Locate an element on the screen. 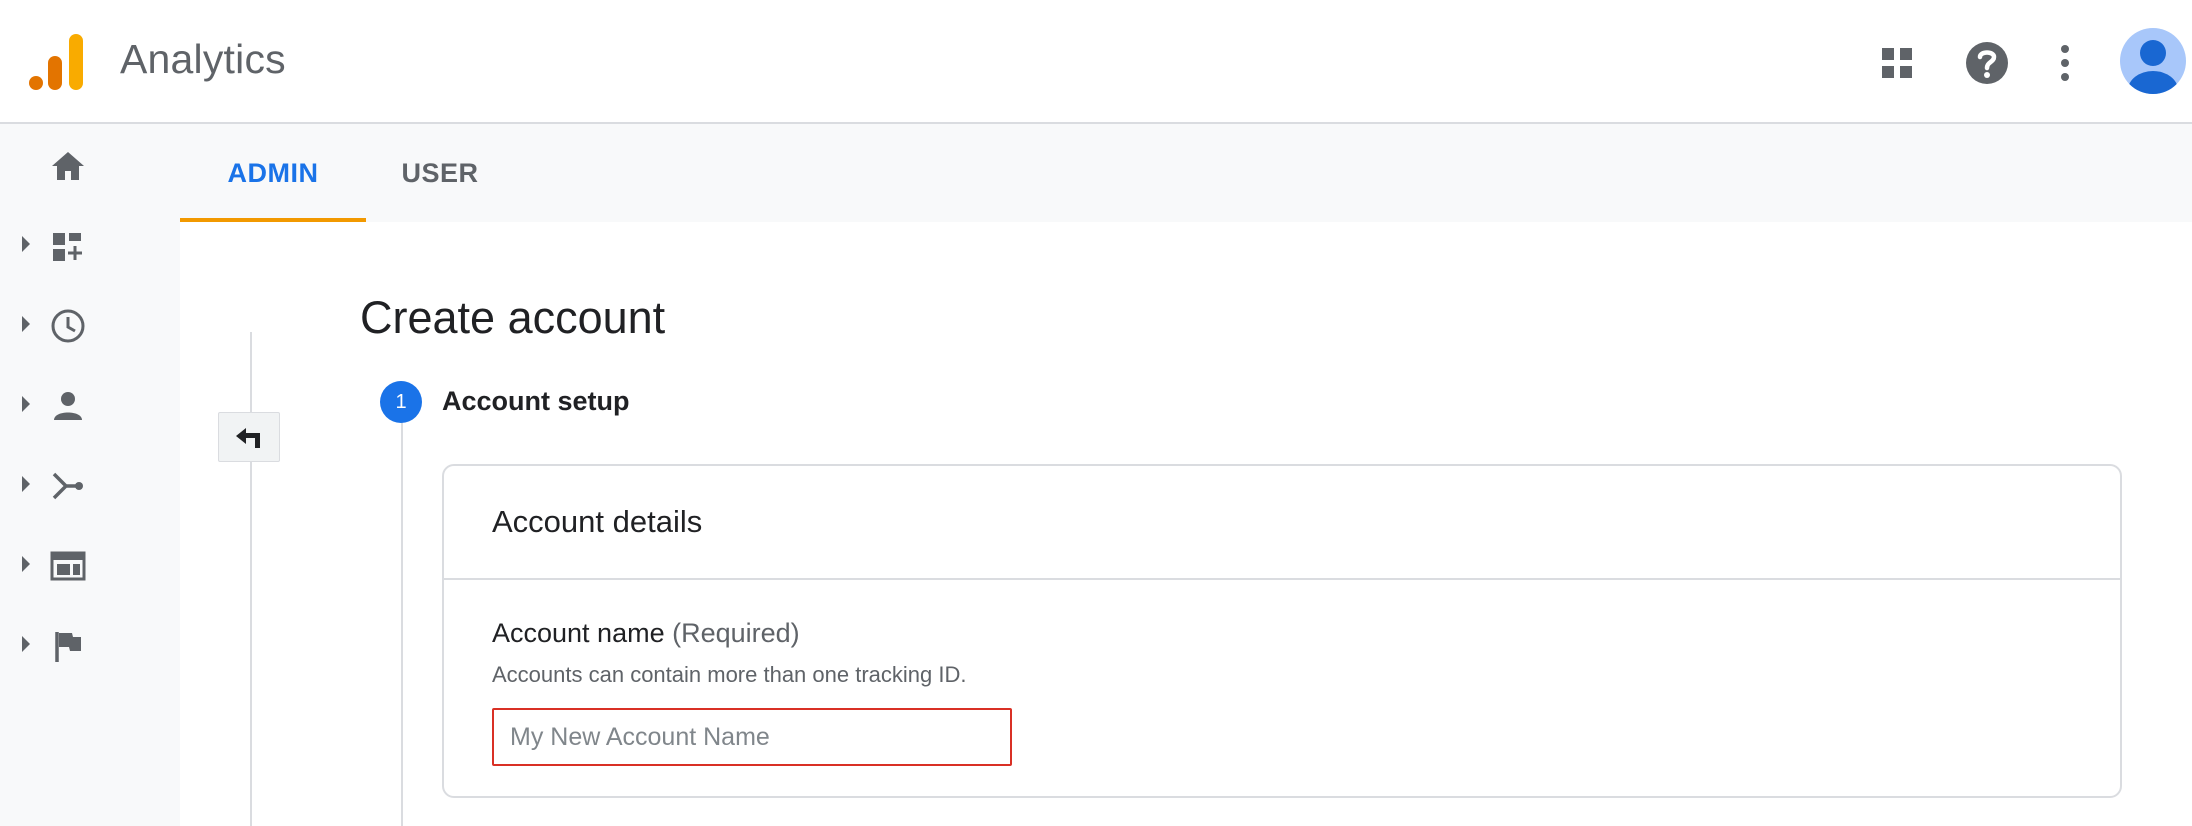 This screenshot has width=2192, height=826. stepper-line is located at coordinates (402, 624).